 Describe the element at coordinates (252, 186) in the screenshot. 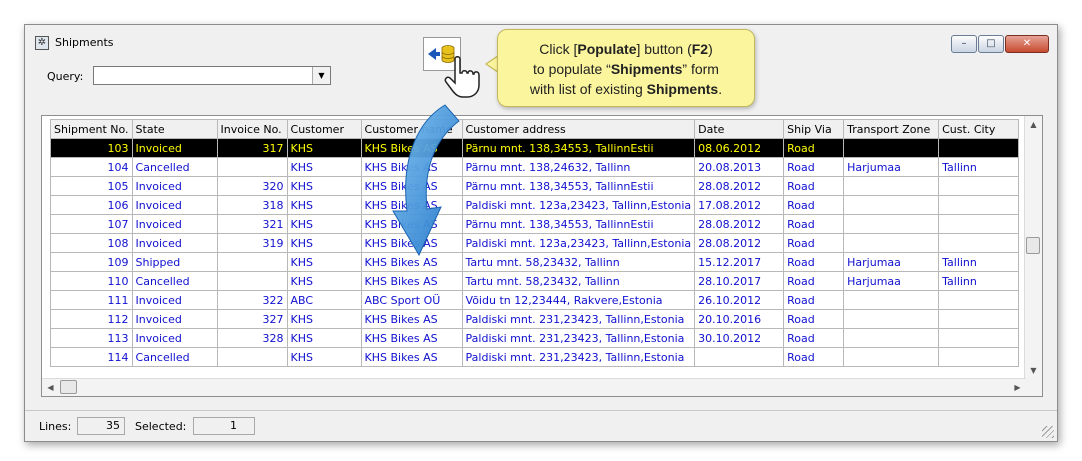

I see `table-cell: 320` at that location.